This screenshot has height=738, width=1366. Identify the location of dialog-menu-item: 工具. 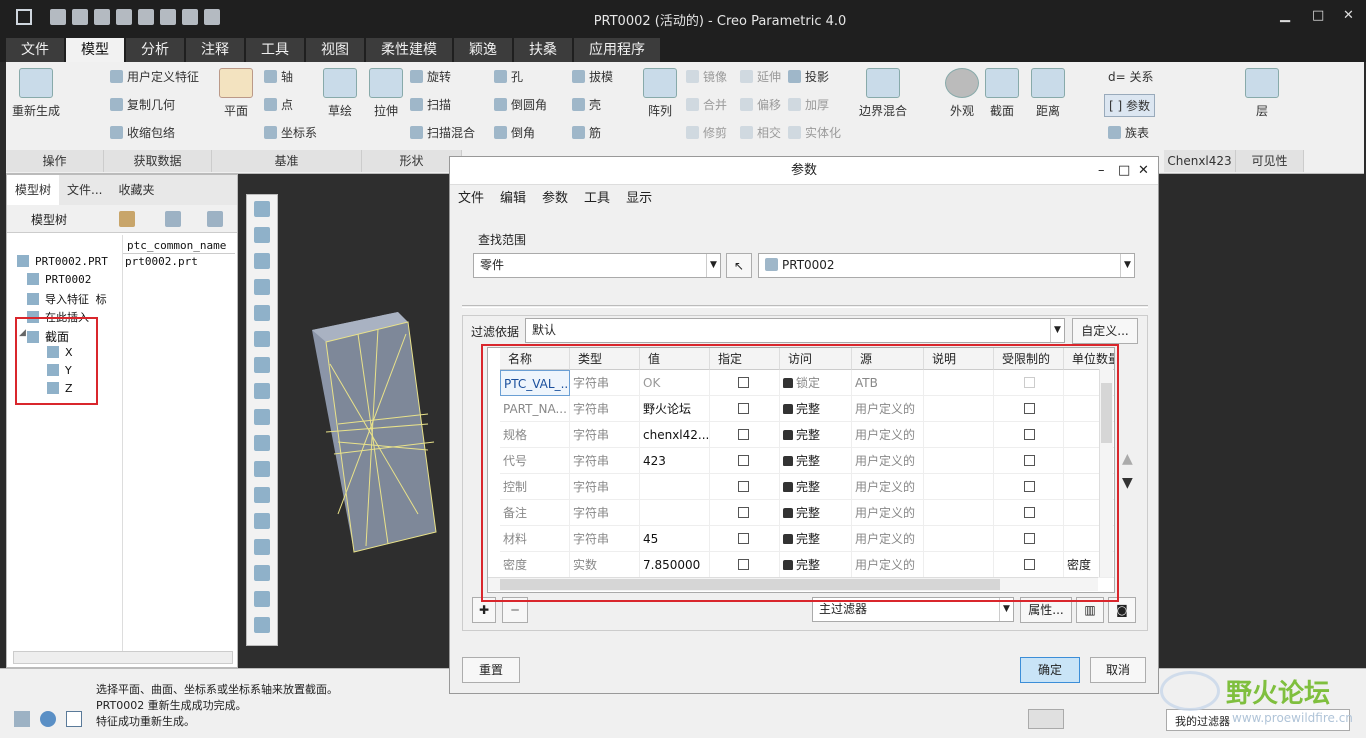
(597, 199).